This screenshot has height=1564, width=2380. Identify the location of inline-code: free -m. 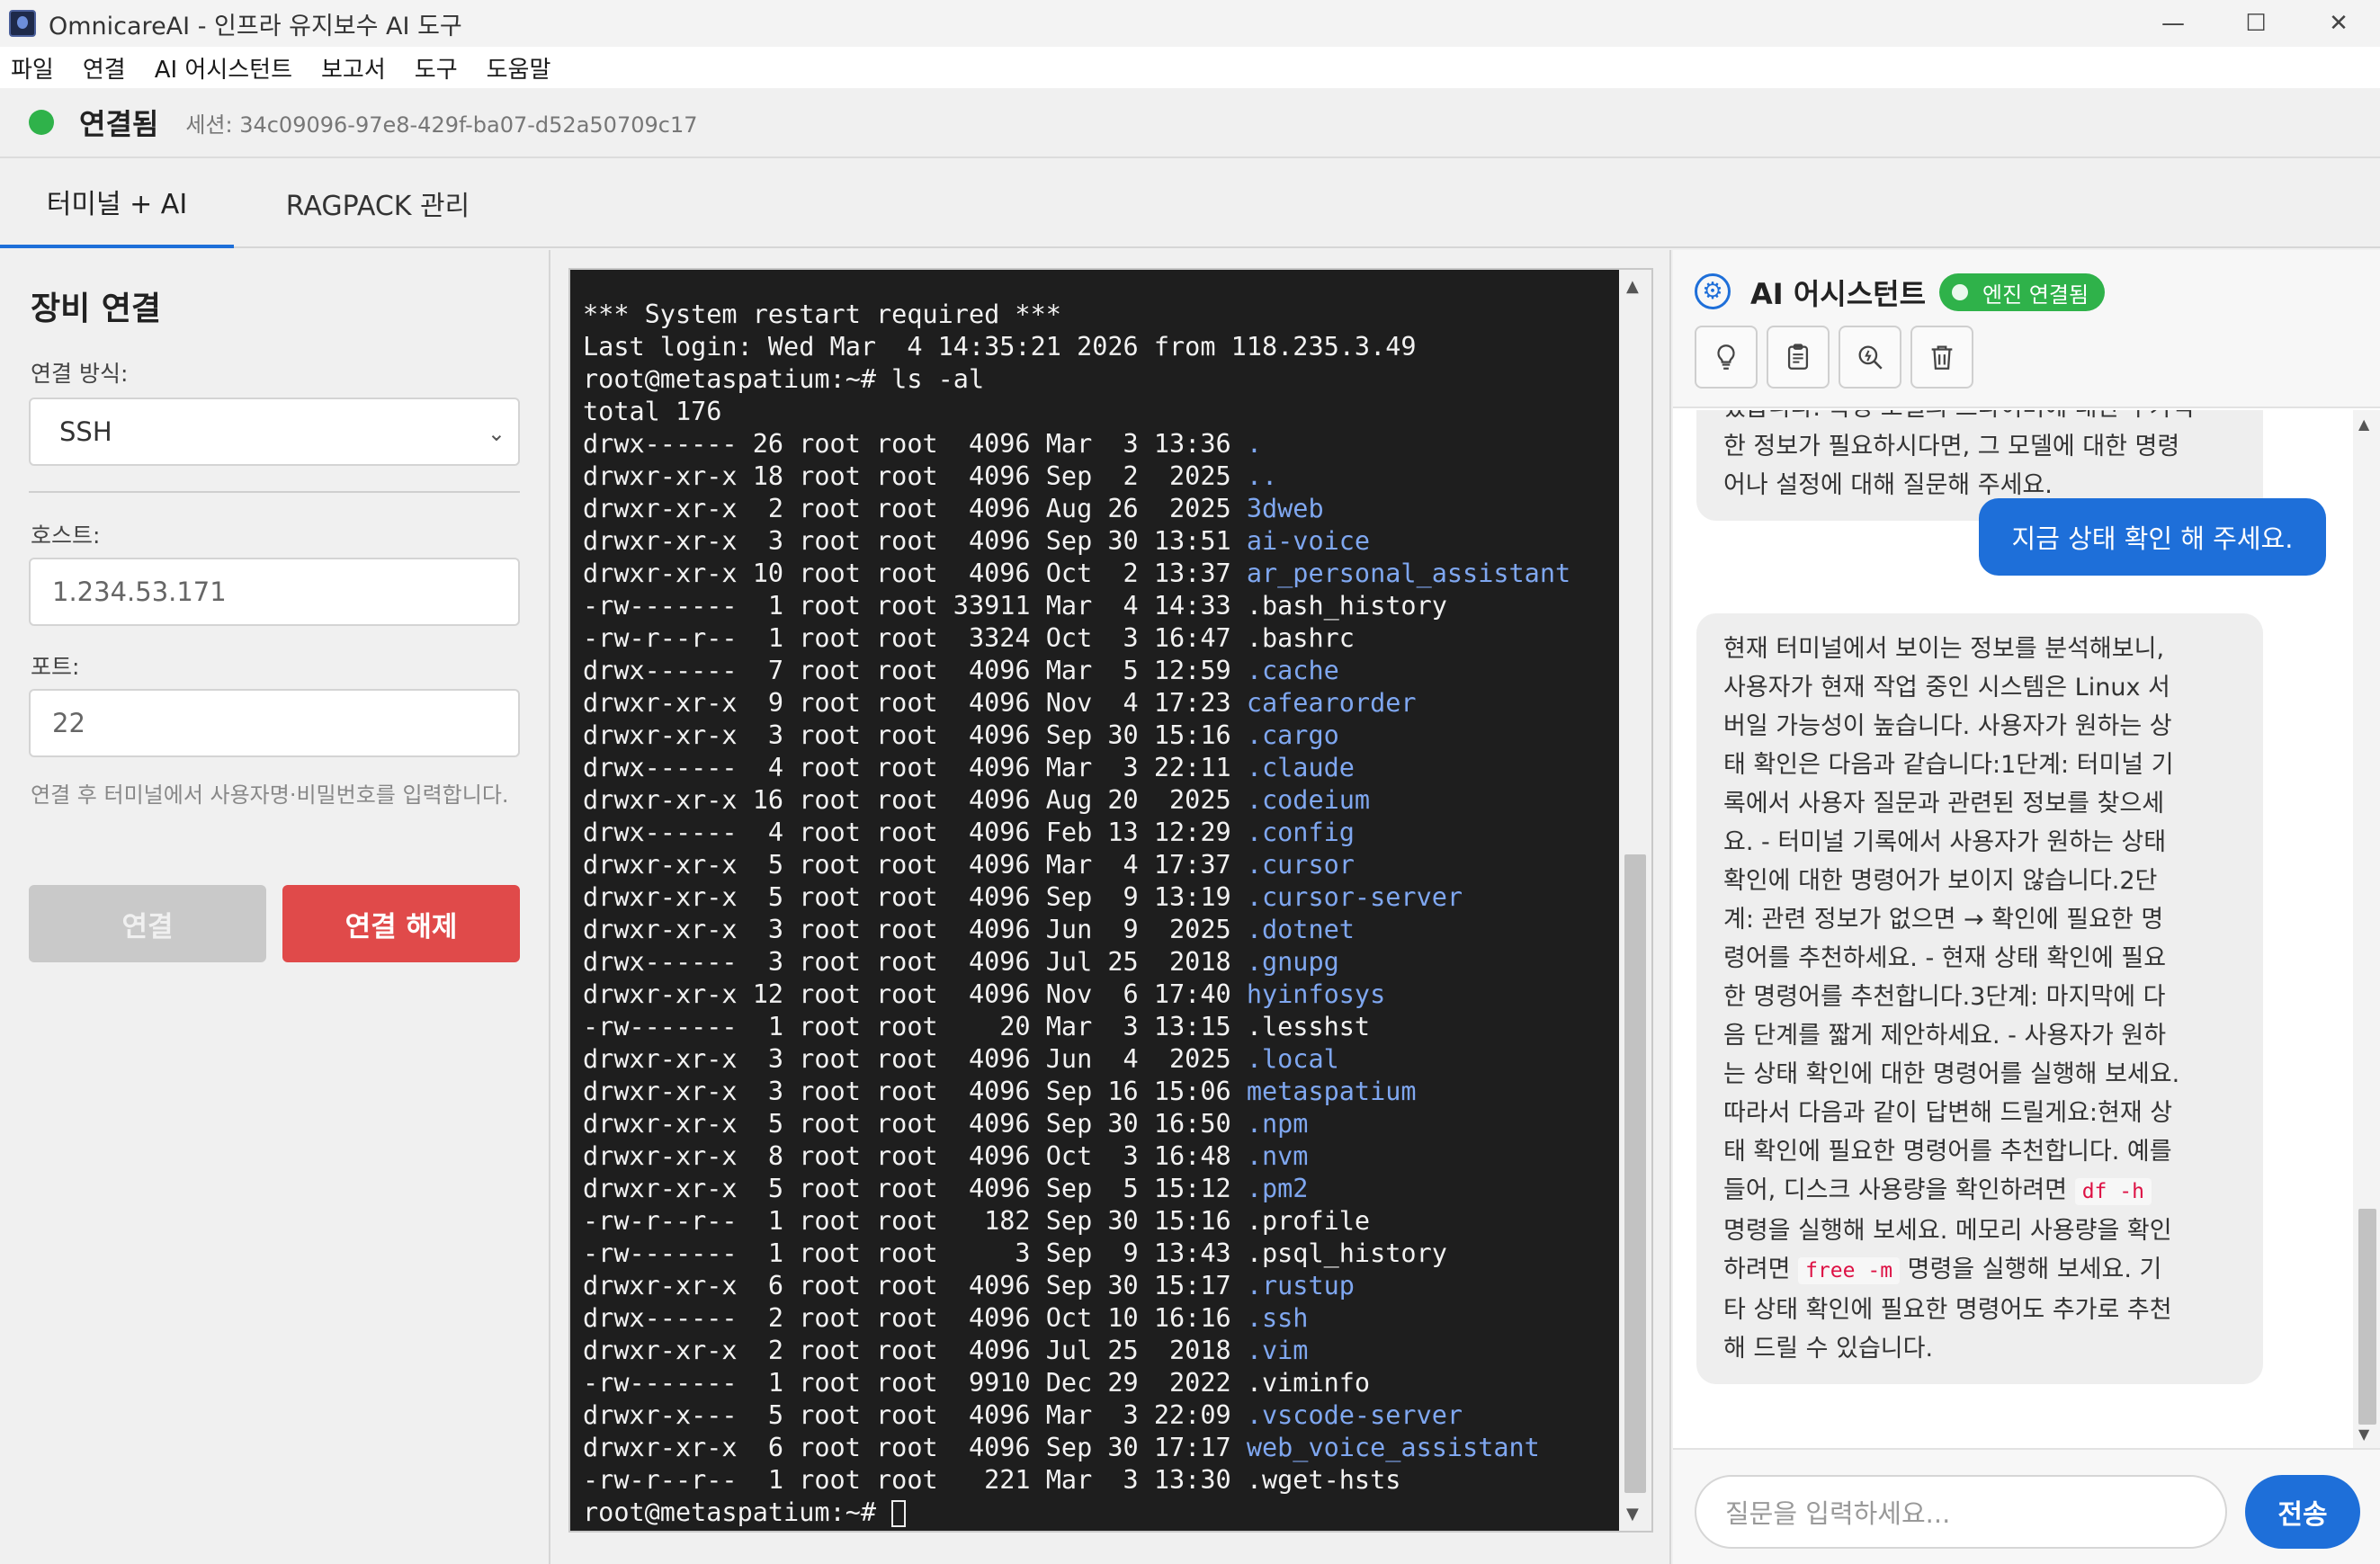
(1849, 1270).